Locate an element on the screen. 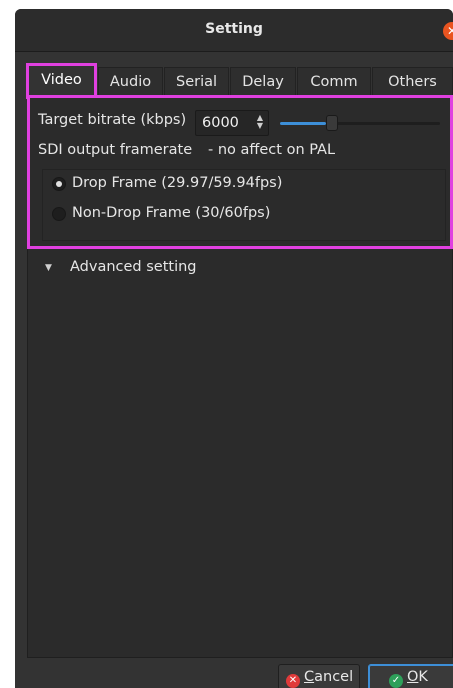  tab-delay: Delay is located at coordinates (263, 82).